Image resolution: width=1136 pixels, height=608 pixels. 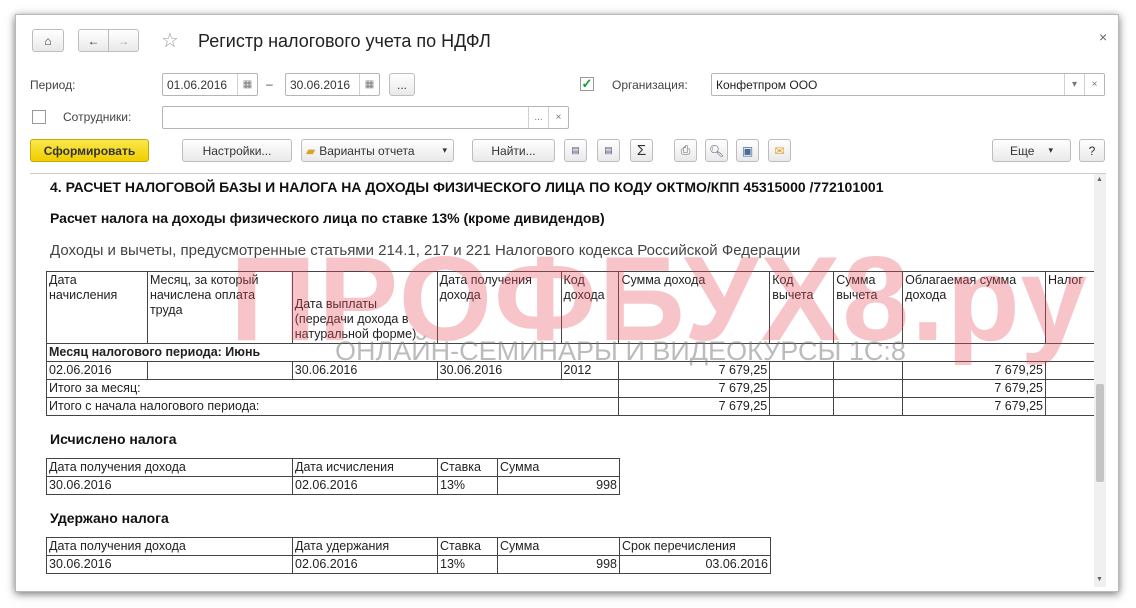 I want to click on vertical-scrollbar: ▲ ▼, so click(x=1100, y=380).